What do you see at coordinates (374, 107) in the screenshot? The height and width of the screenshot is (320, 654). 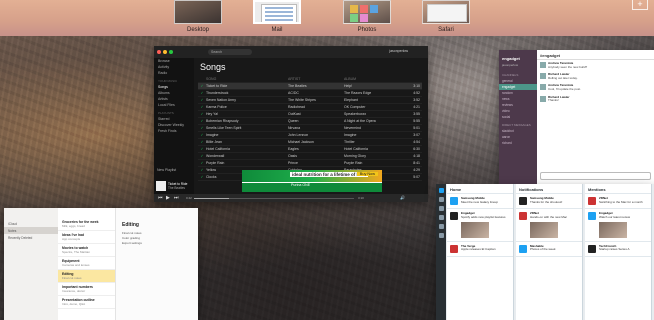 I see `song-album: OK Computer` at bounding box center [374, 107].